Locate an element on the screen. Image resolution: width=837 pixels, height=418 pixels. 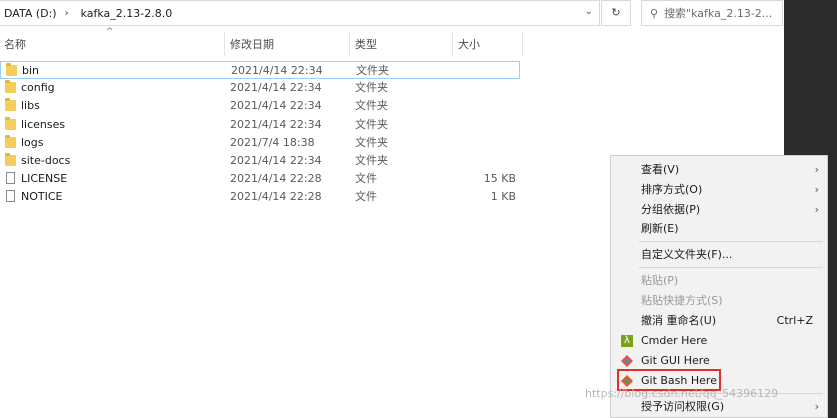
menu-item-grant-access: 授予访问权限(G) › is located at coordinates (719, 407).